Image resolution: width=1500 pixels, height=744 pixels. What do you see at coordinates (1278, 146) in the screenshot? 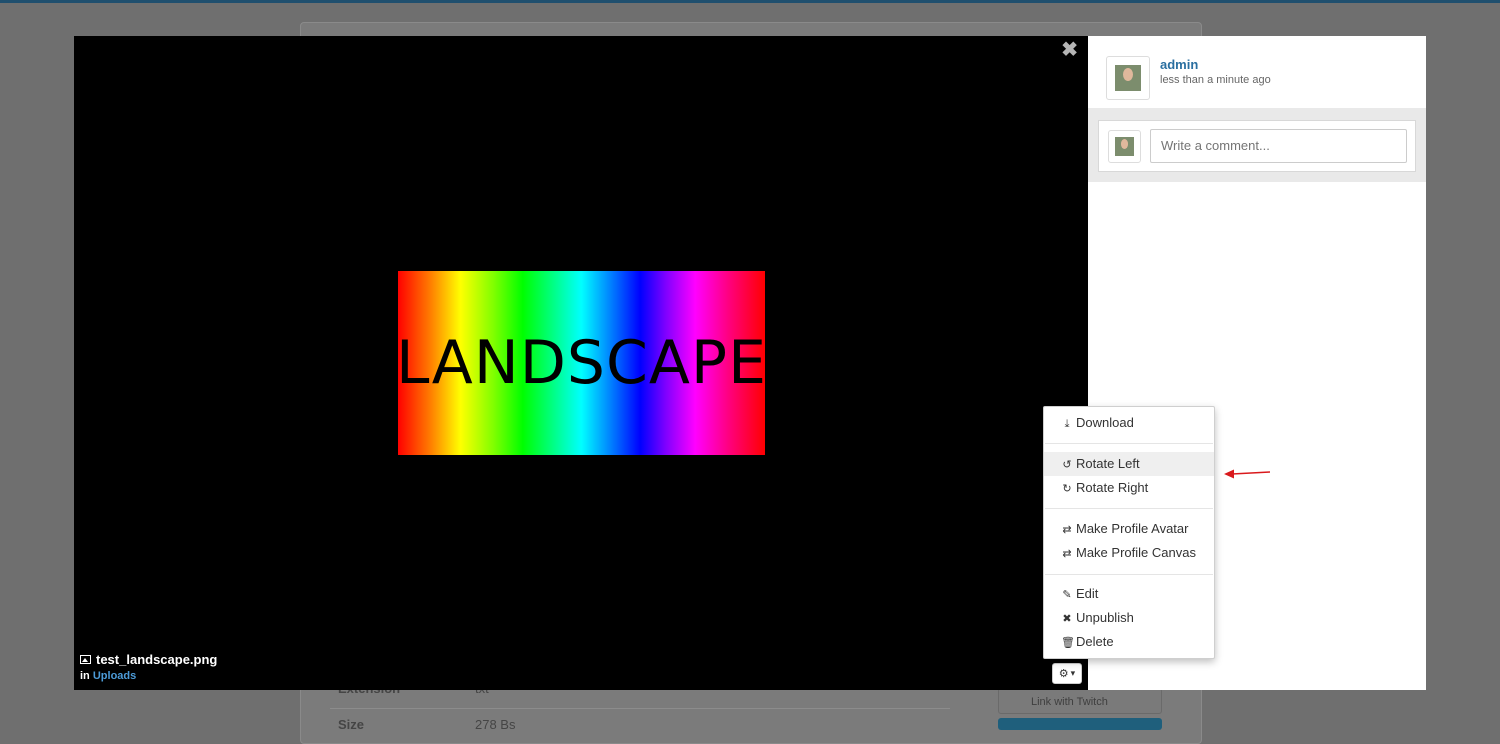
I see `comment-input` at bounding box center [1278, 146].